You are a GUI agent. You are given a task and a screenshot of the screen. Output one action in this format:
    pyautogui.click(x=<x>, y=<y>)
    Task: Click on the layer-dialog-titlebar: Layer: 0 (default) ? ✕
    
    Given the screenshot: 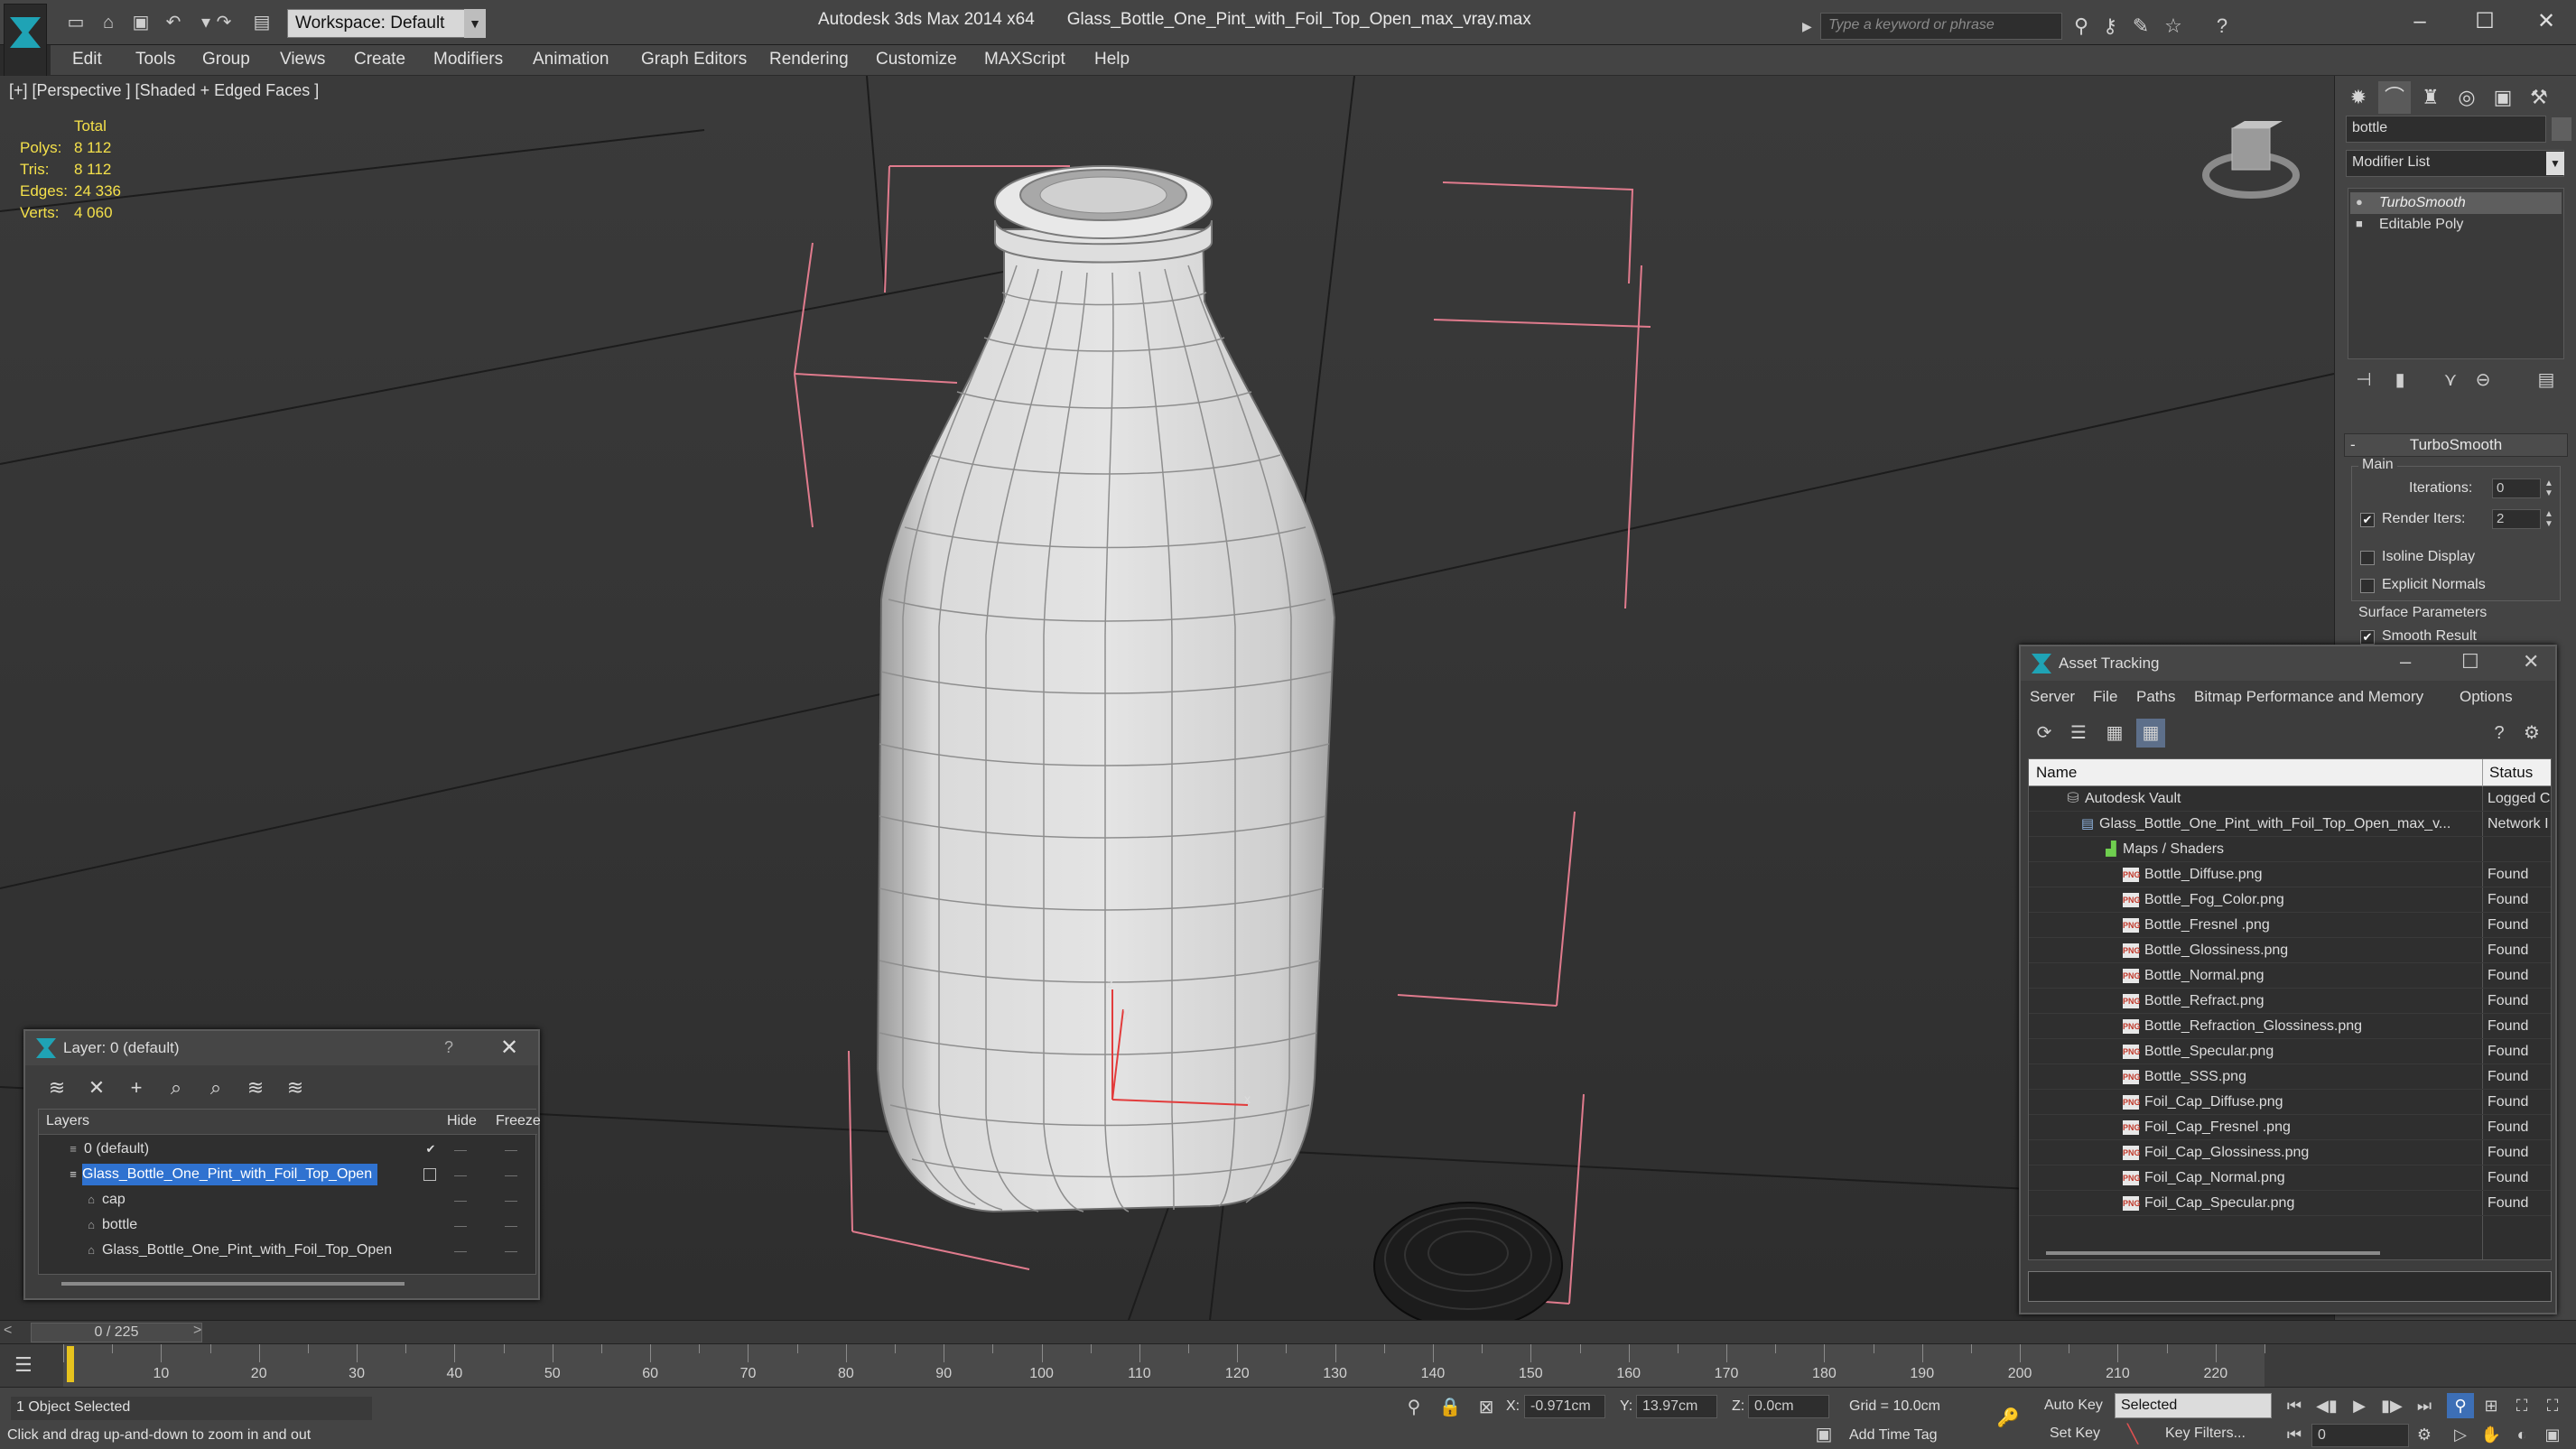 What is the action you would take?
    pyautogui.click(x=281, y=1048)
    